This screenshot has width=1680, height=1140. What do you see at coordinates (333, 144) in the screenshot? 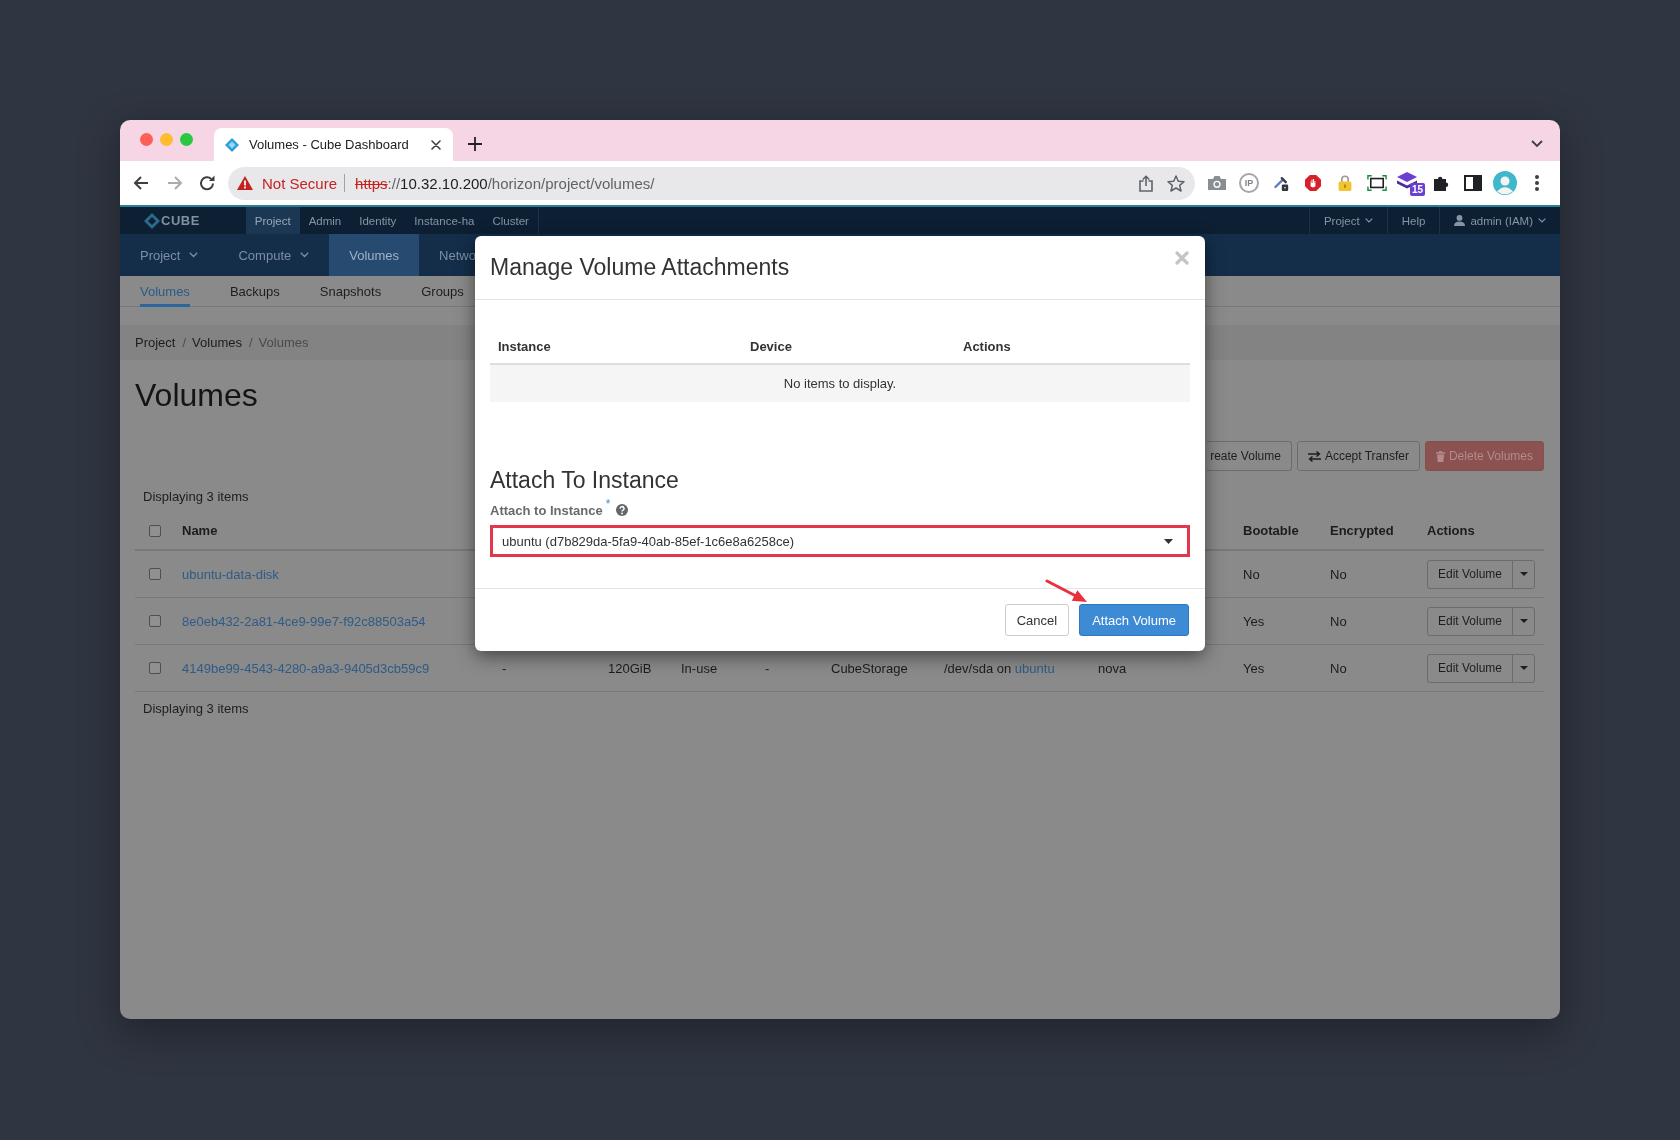
I see `browser-tab: Volumes - Cube Dashboard` at bounding box center [333, 144].